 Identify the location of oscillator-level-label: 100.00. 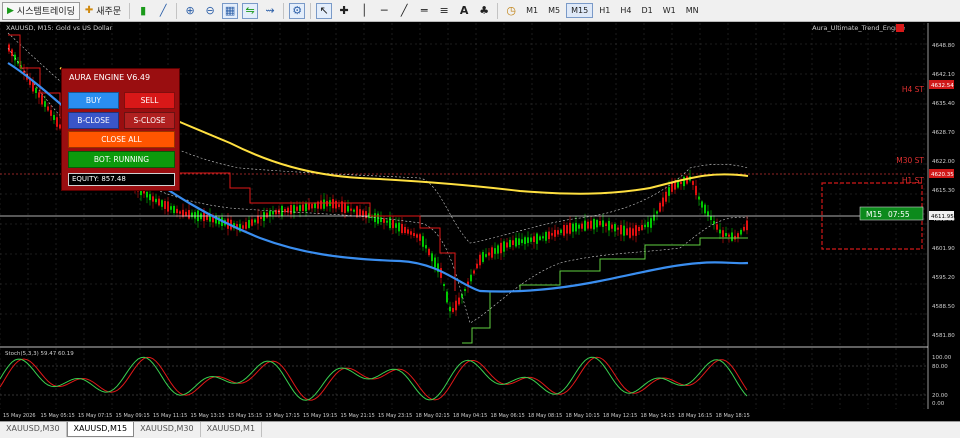
(942, 358).